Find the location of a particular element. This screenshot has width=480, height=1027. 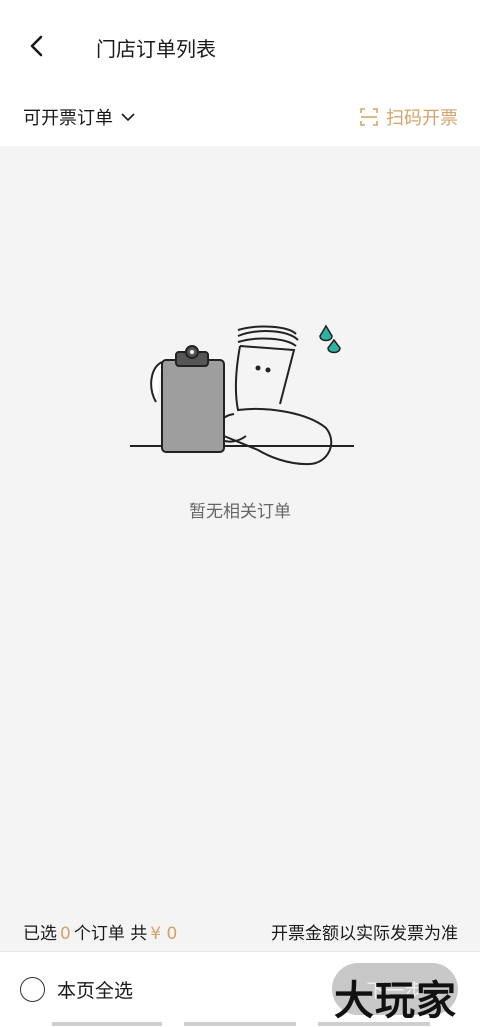

selected-prefix: 已选 is located at coordinates (40, 934).